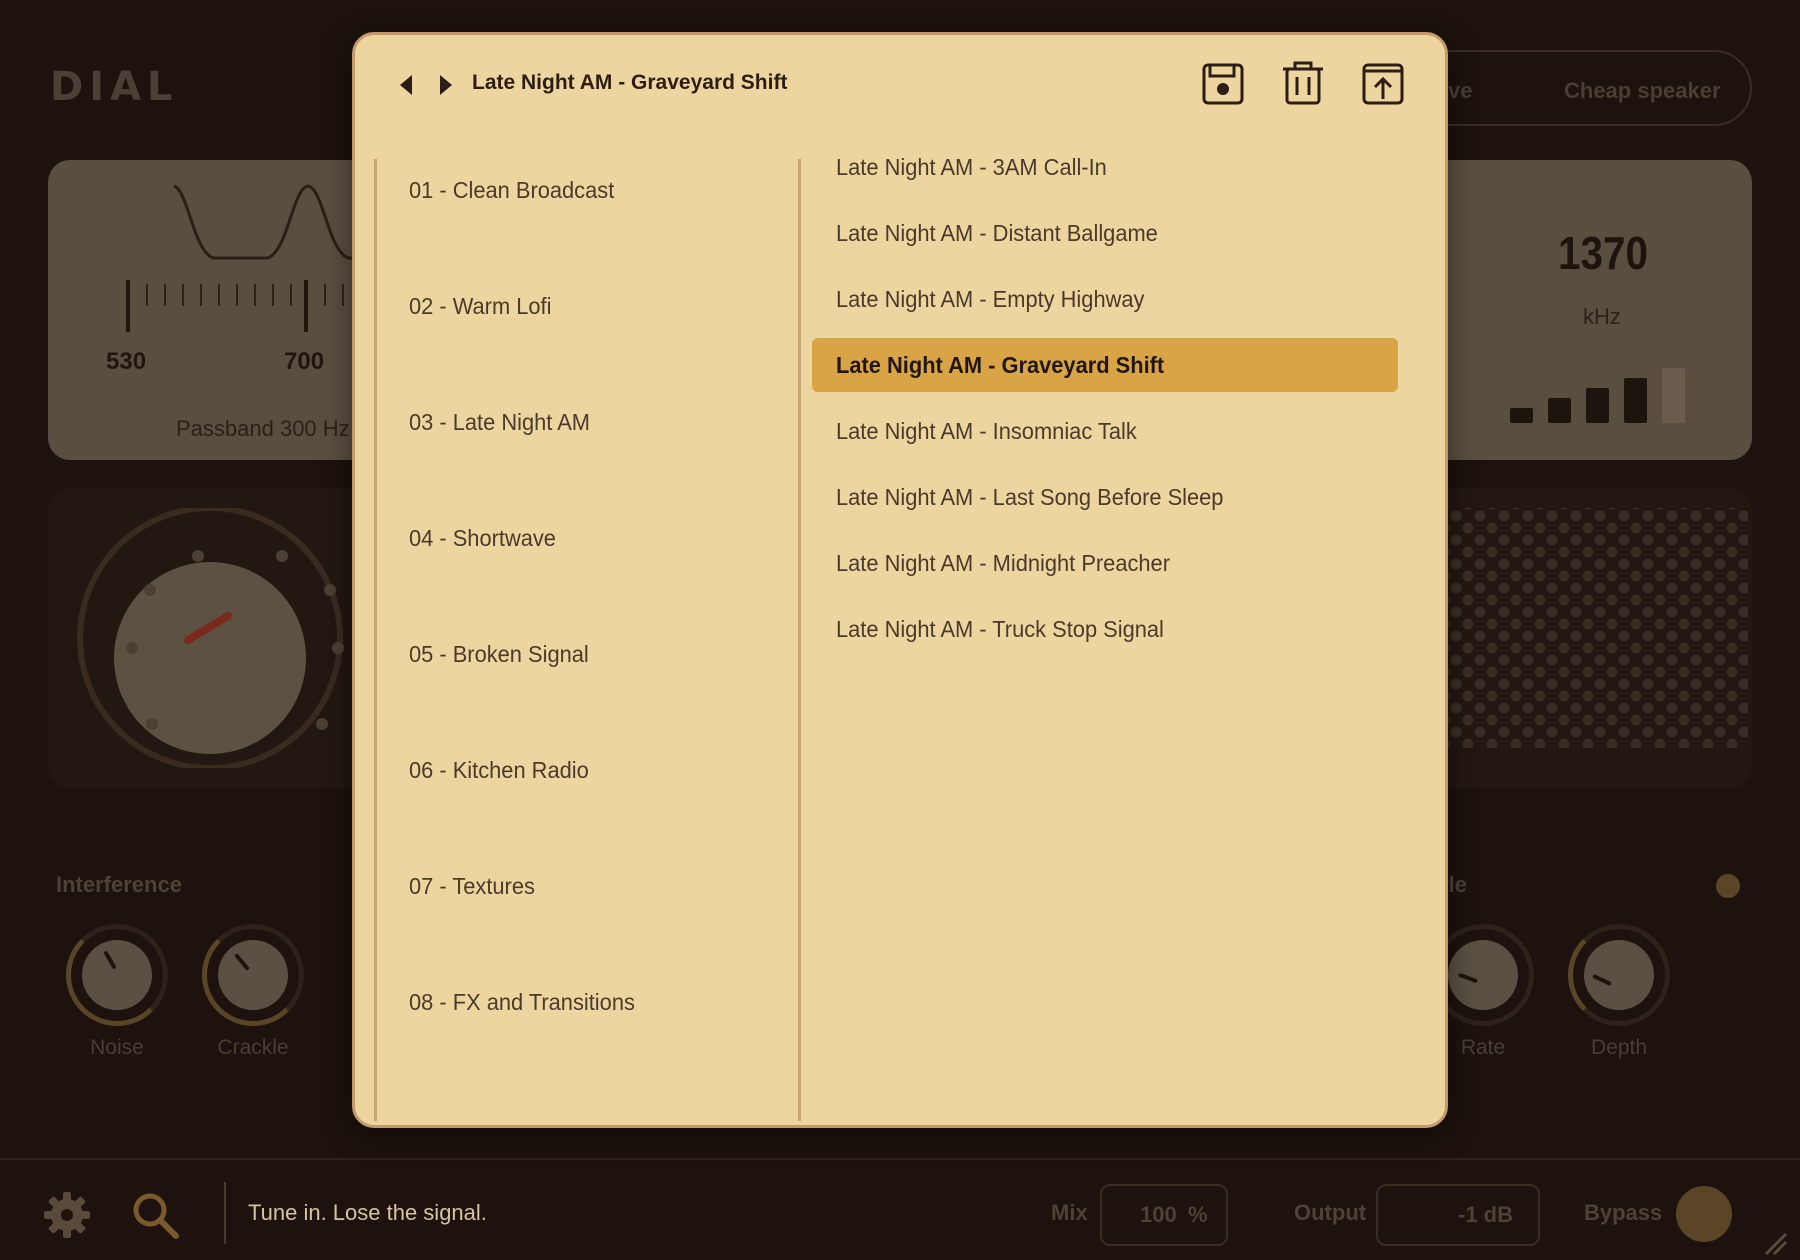 This screenshot has width=1800, height=1260. I want to click on bypass-toggle, so click(1704, 1214).